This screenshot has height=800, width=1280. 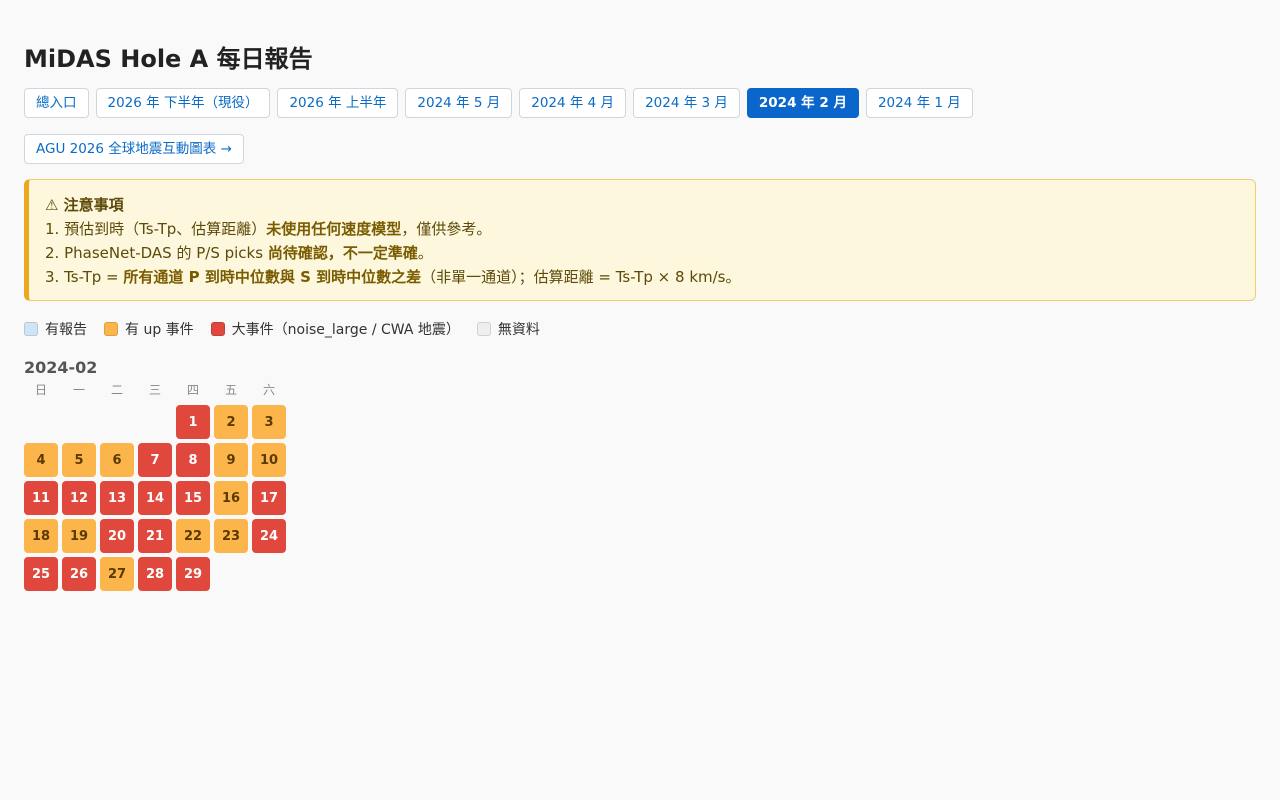 I want to click on calendar-day: 12, so click(x=79, y=498).